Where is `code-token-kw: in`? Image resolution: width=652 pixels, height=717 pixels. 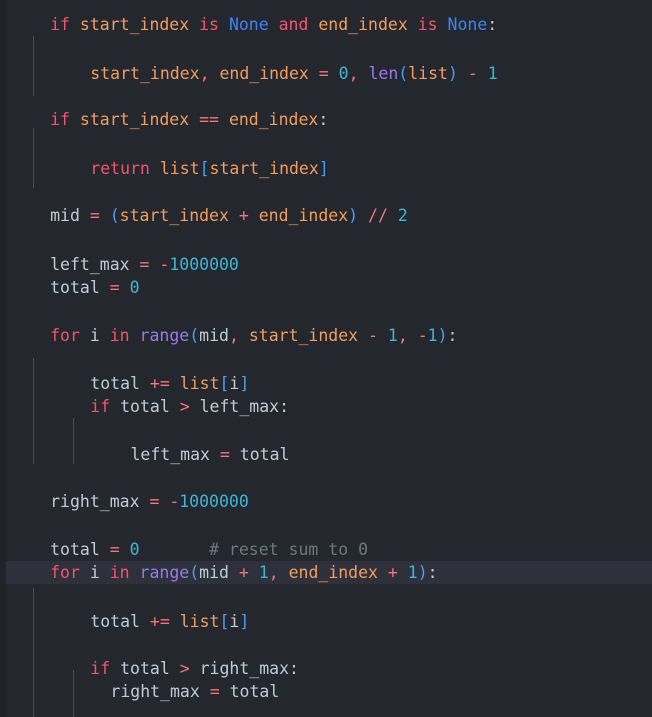 code-token-kw: in is located at coordinates (119, 572).